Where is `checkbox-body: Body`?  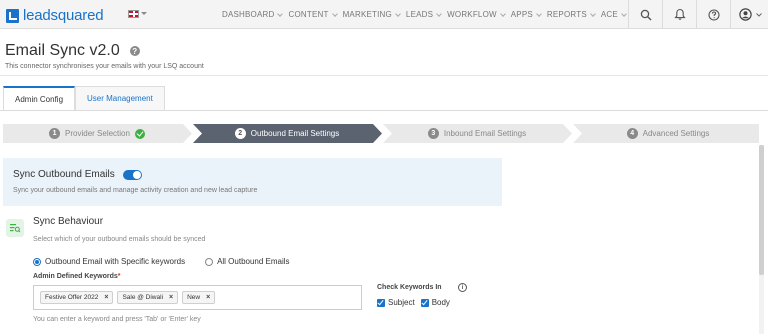 checkbox-body: Body is located at coordinates (435, 302).